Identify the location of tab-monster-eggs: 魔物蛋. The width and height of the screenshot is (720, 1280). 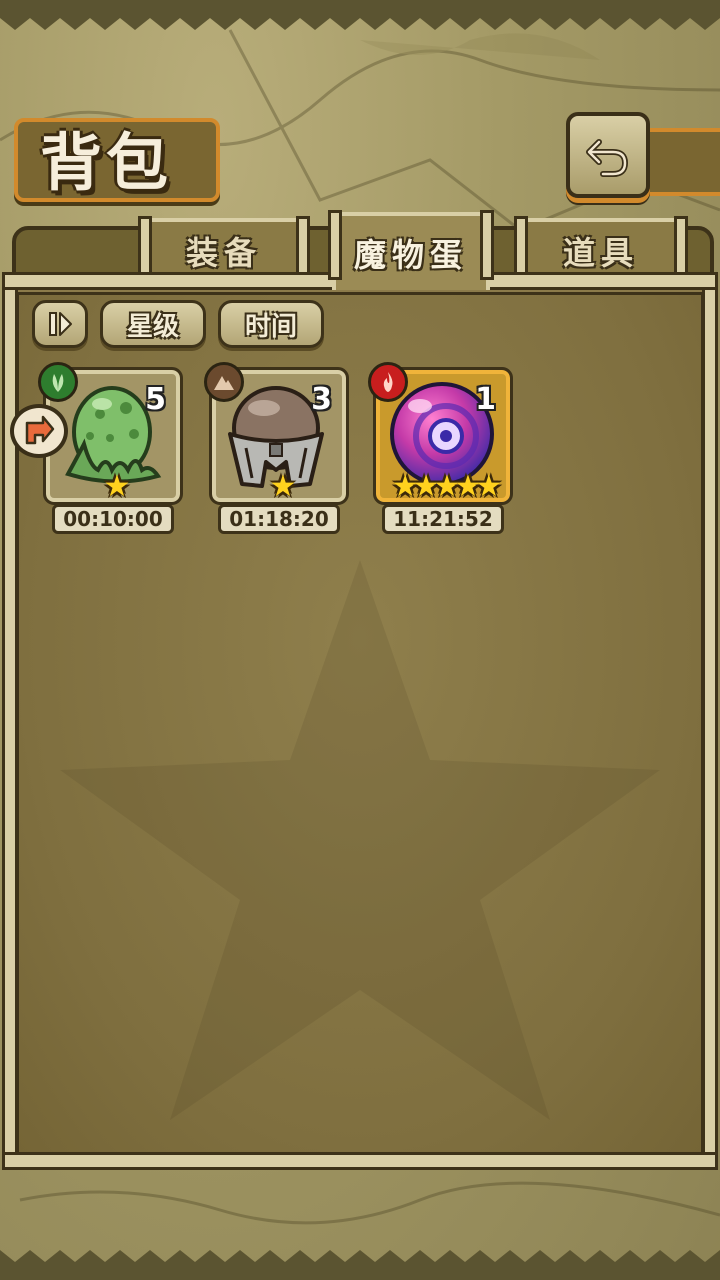
(411, 250).